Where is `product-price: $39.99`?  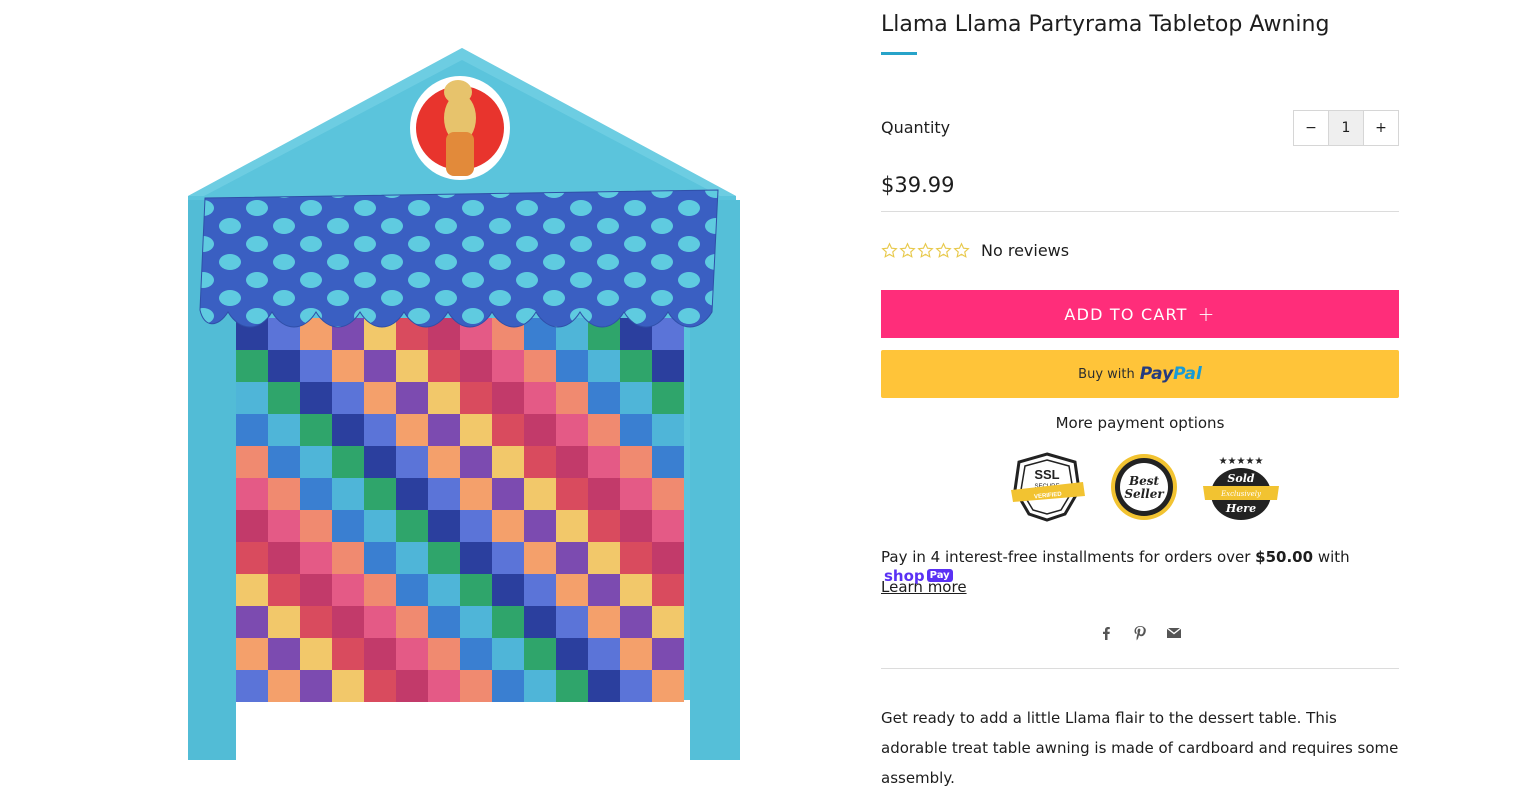
product-price: $39.99 is located at coordinates (918, 185).